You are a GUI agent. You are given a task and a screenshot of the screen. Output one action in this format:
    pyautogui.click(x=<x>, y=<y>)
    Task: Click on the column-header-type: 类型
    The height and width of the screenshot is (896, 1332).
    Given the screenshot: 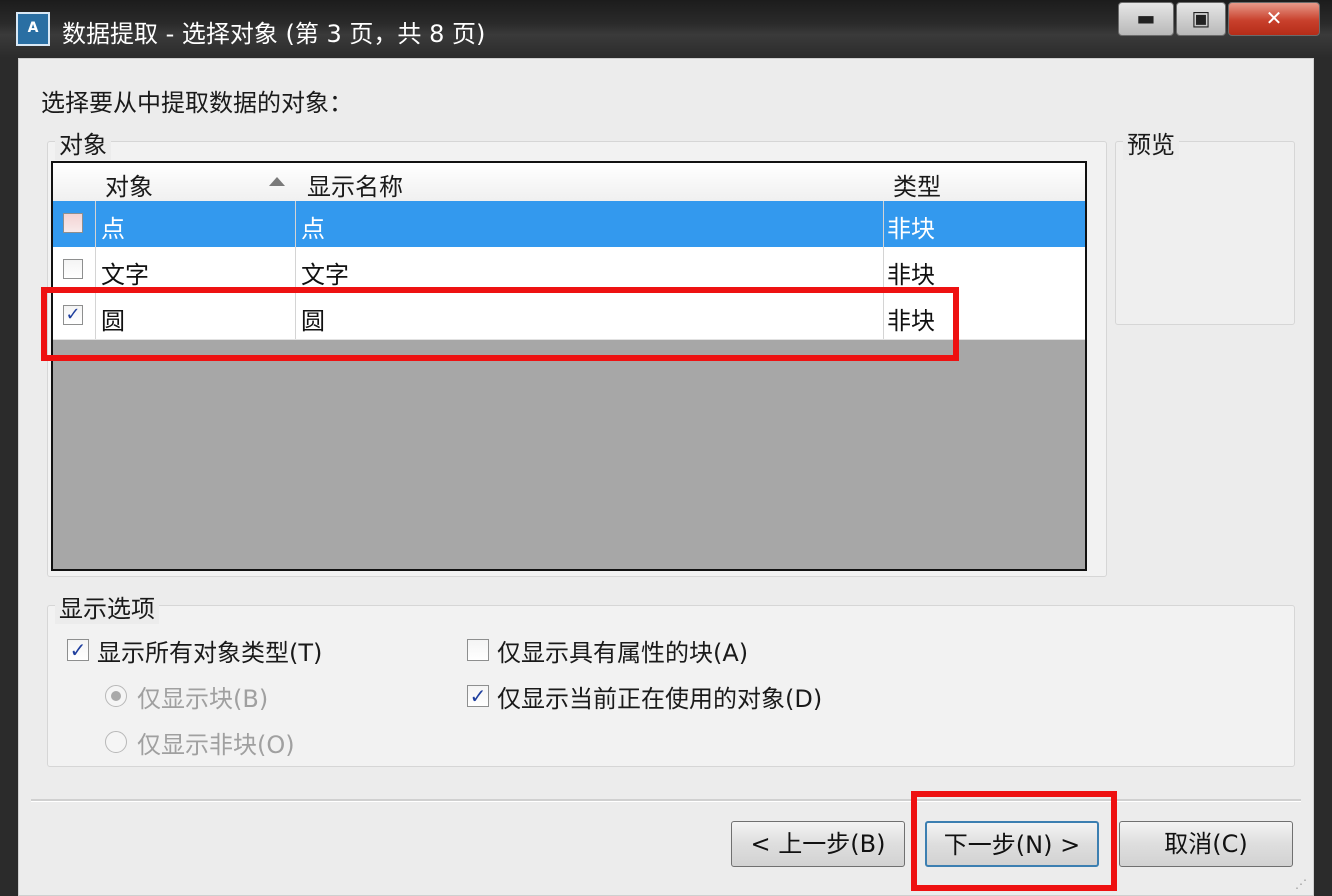 What is the action you would take?
    pyautogui.click(x=917, y=184)
    